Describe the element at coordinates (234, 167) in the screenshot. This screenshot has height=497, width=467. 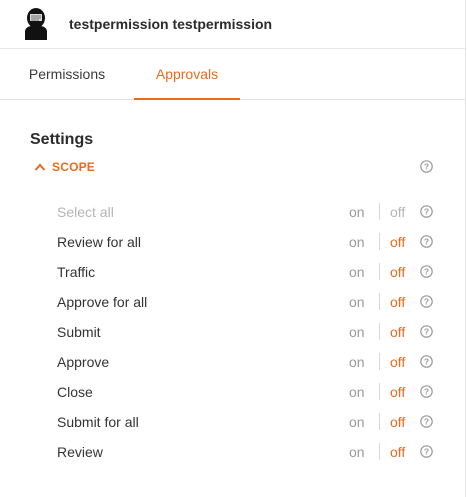
I see `scope-section-header: SCOPE ?` at that location.